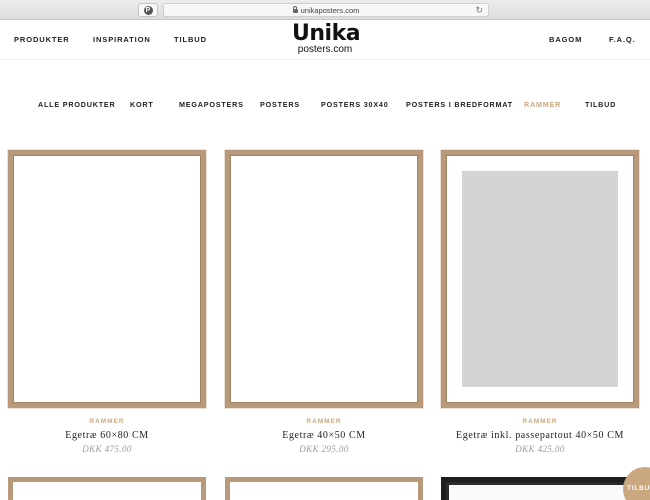 The image size is (650, 500). Describe the element at coordinates (600, 104) in the screenshot. I see `category-tilbud: TILBUD` at that location.